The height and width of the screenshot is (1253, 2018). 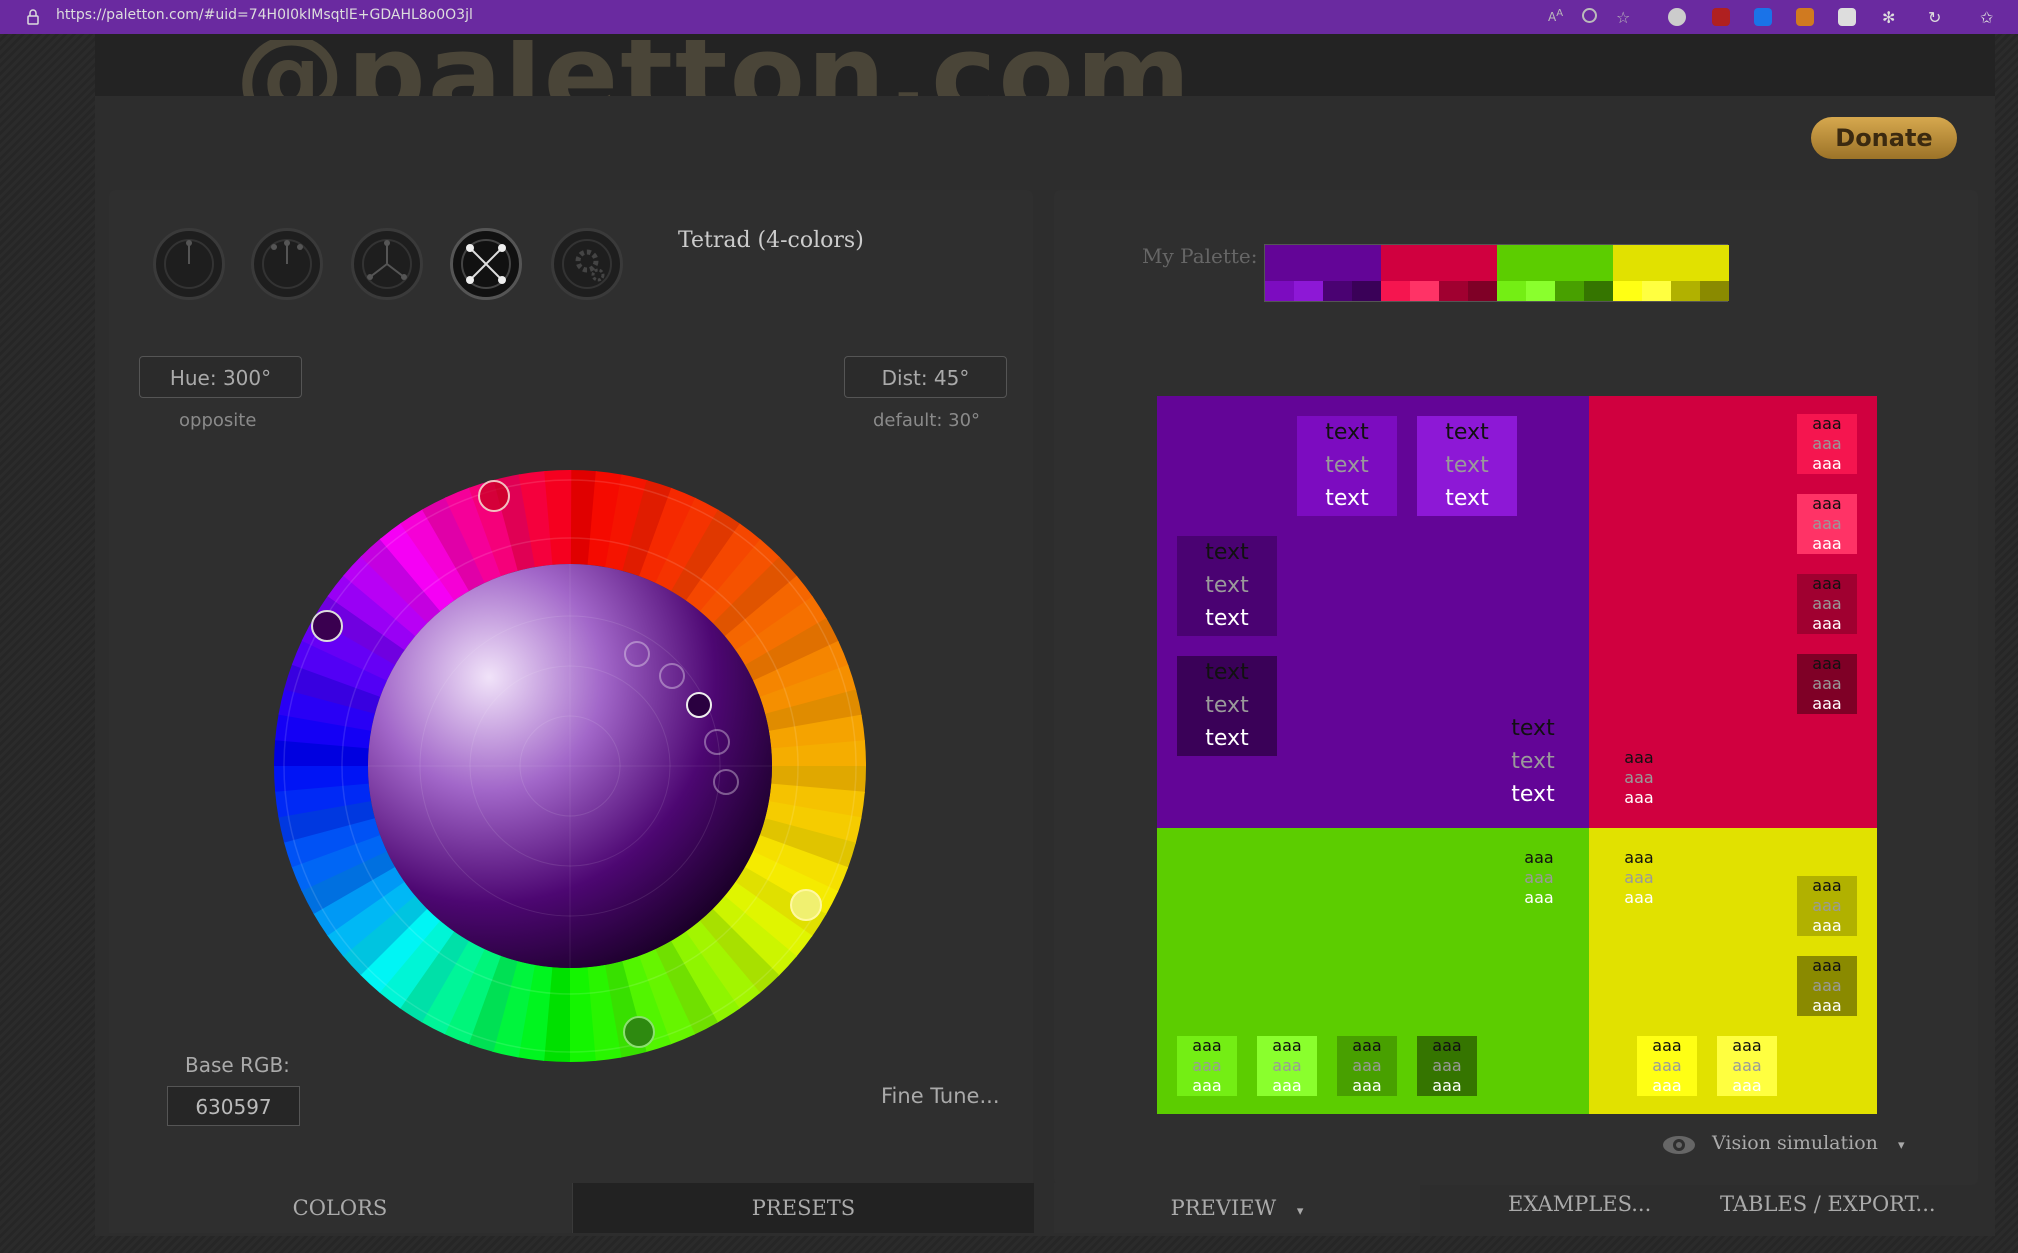 What do you see at coordinates (237, 1065) in the screenshot?
I see `base-rgb-label: Base RGB:` at bounding box center [237, 1065].